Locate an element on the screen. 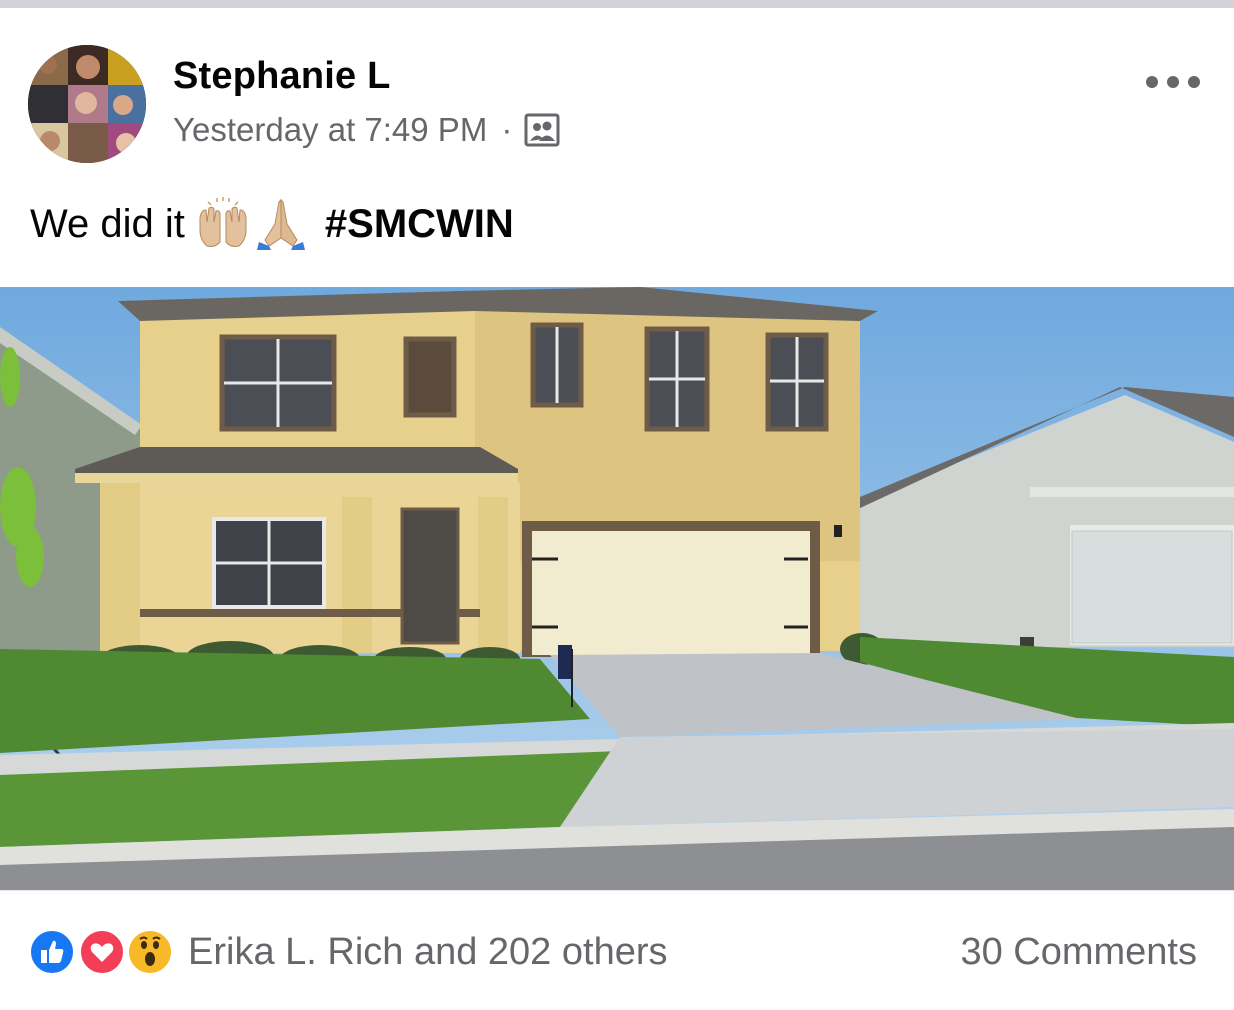  wow-icon is located at coordinates (150, 952).